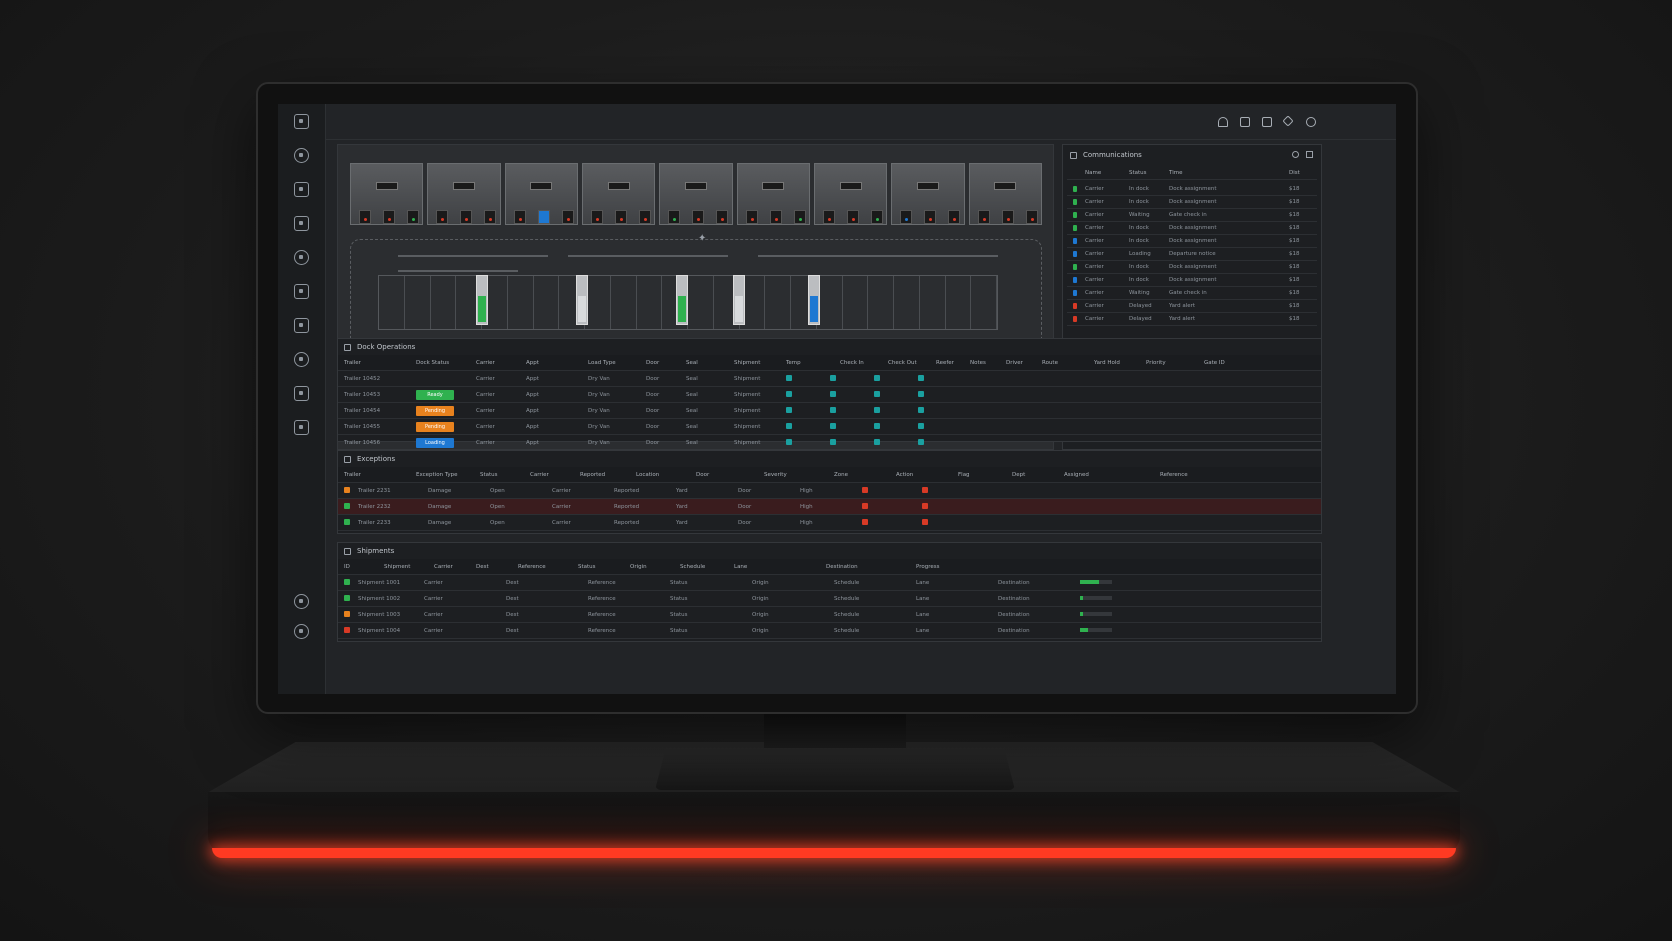 The height and width of the screenshot is (941, 1672). I want to click on shipment-id: Shipment 1003, so click(391, 615).